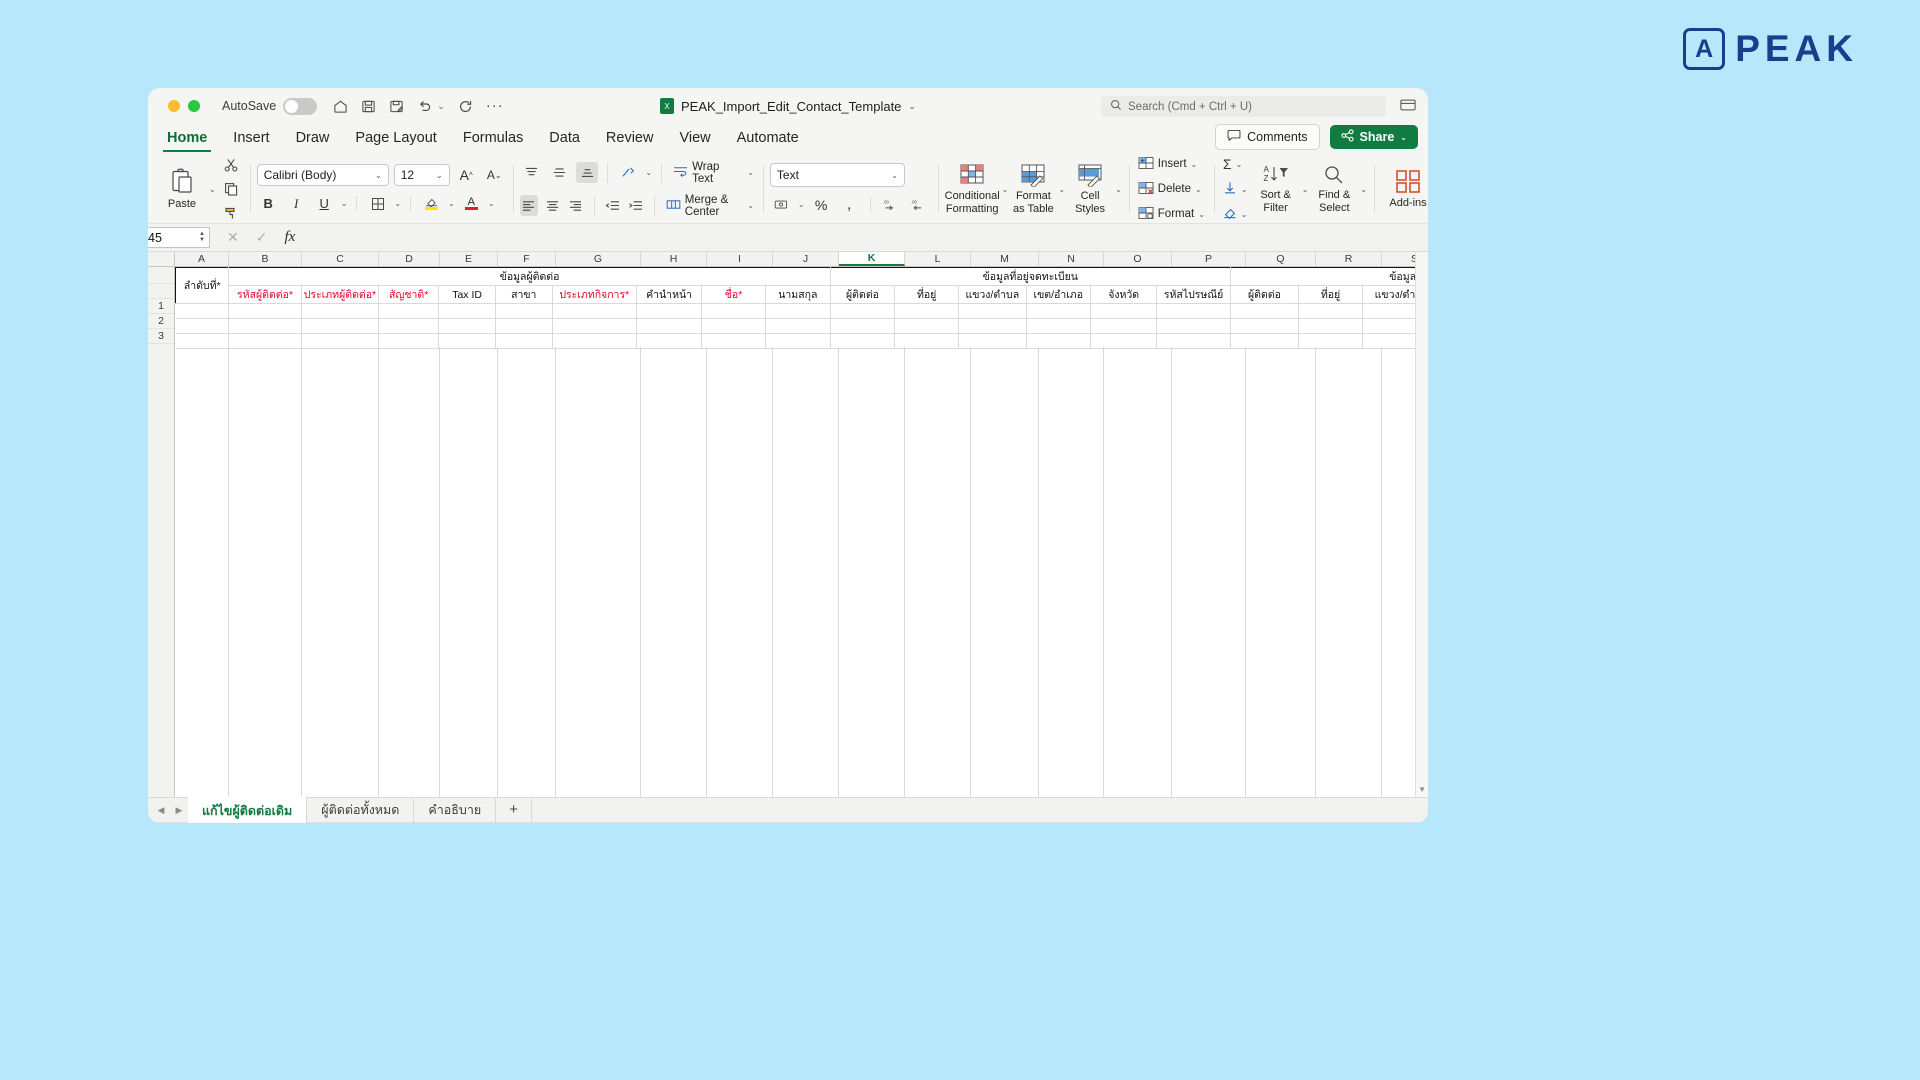 This screenshot has width=1920, height=1080. Describe the element at coordinates (300, 106) in the screenshot. I see `autosave-toggle` at that location.